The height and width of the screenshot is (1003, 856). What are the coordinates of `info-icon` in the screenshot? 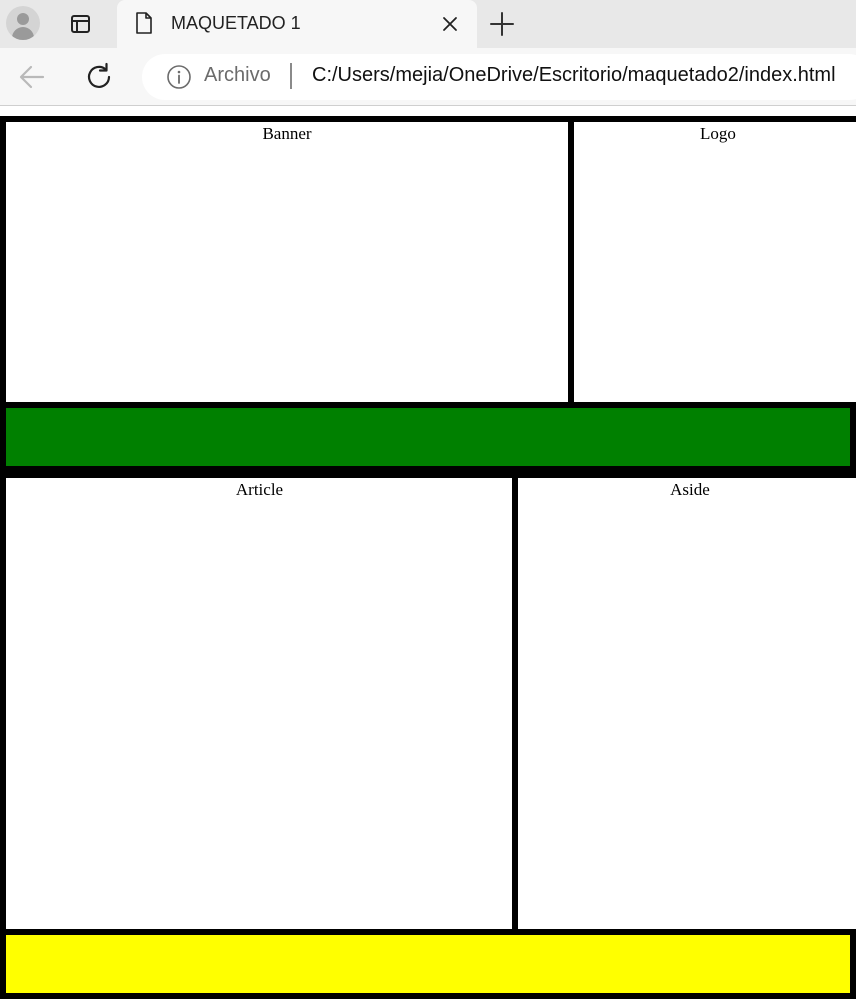 It's located at (179, 77).